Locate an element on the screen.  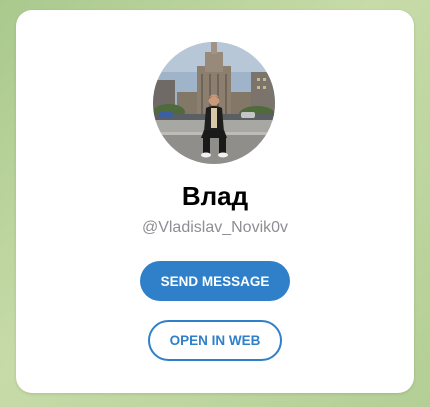
avatar is located at coordinates (214, 103).